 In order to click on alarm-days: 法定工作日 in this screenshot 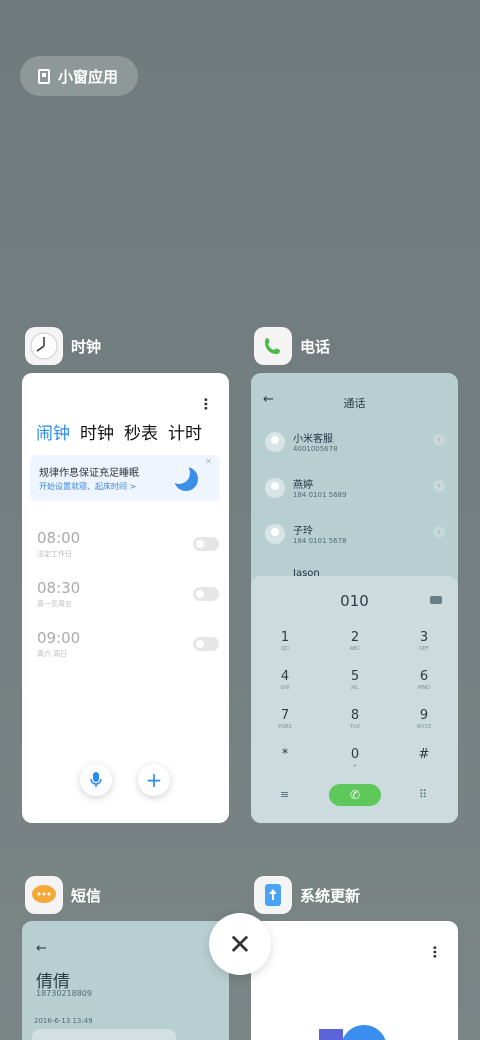, I will do `click(54, 554)`.